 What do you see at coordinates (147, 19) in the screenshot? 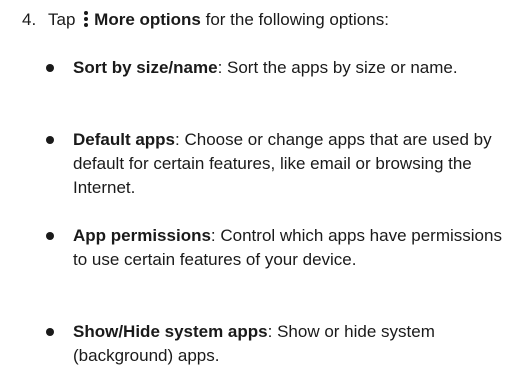
I see `more-options-label: More options` at bounding box center [147, 19].